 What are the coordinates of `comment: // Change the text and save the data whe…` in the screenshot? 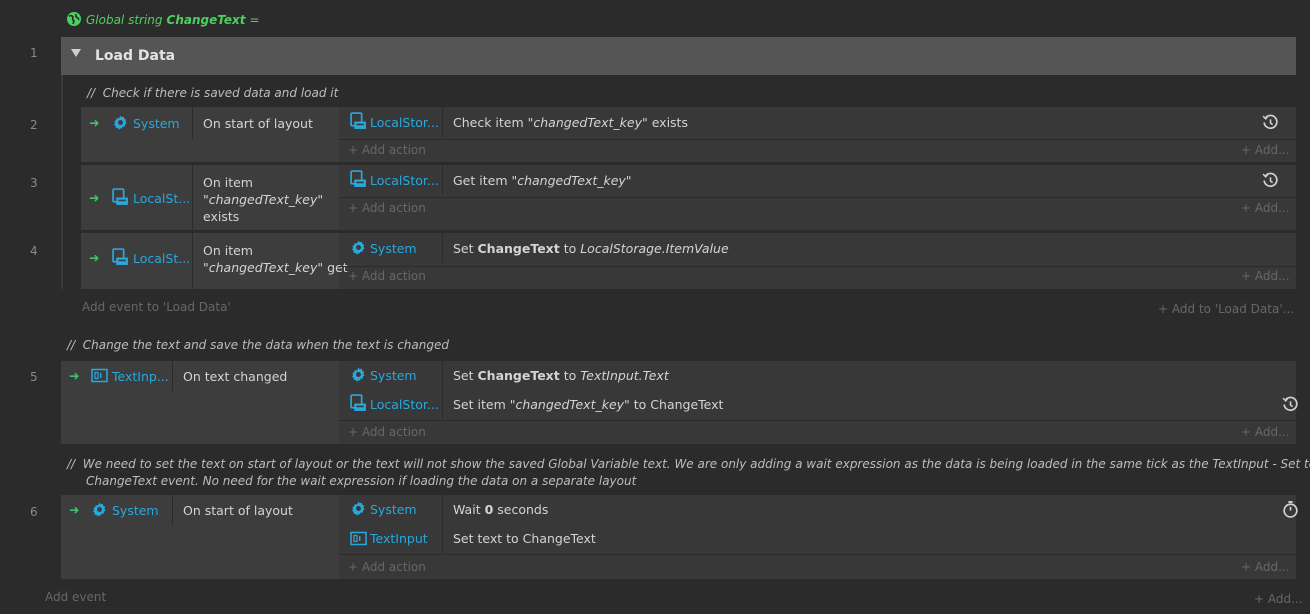 It's located at (258, 345).